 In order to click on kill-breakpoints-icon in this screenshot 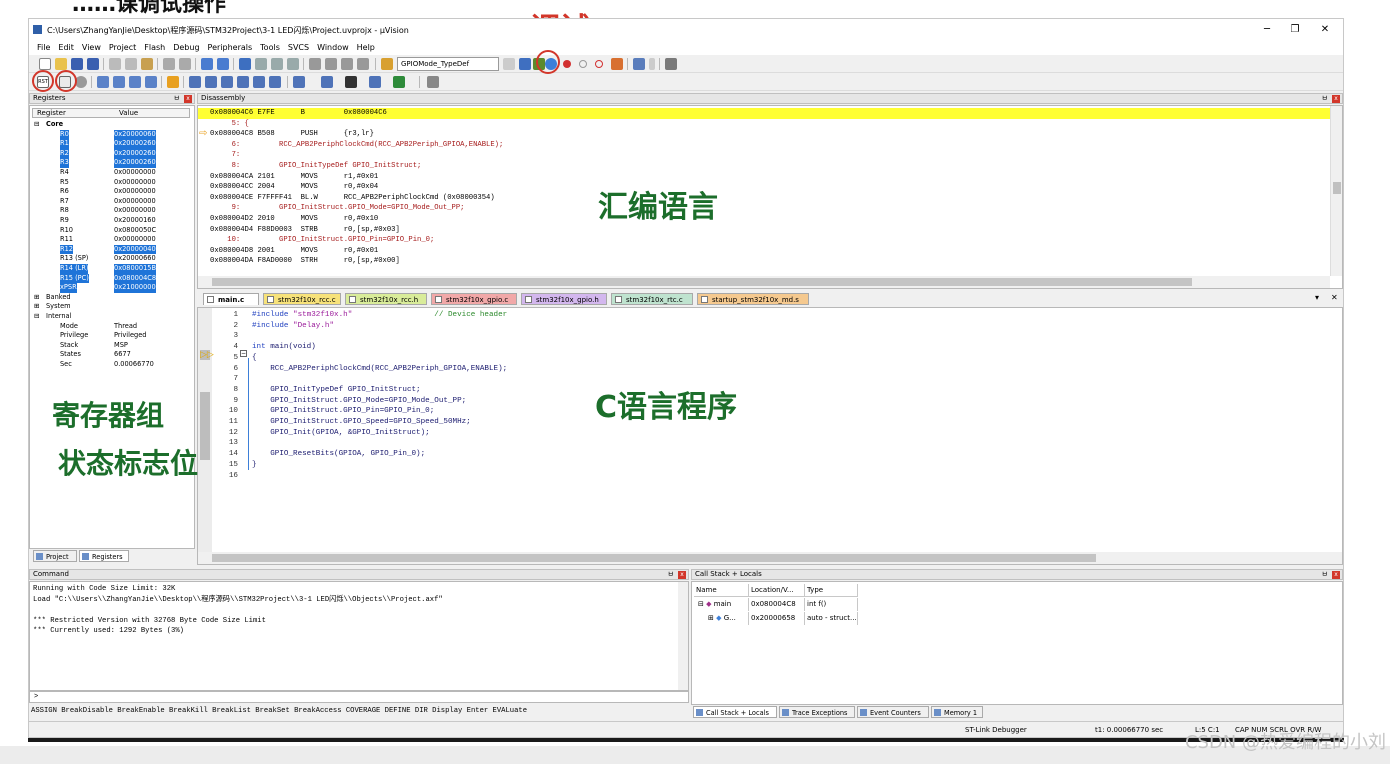, I will do `click(617, 64)`.